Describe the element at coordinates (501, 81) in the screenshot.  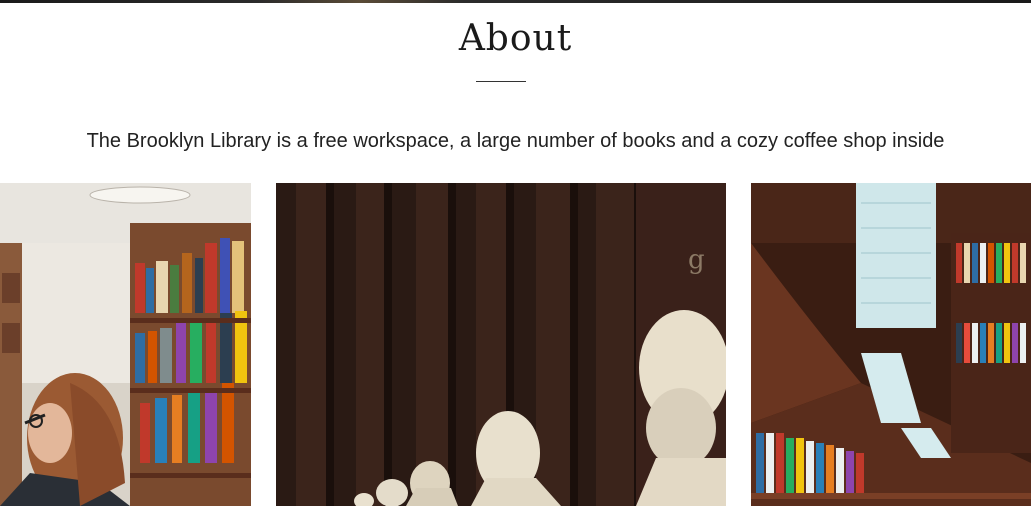
I see `title-divider` at that location.